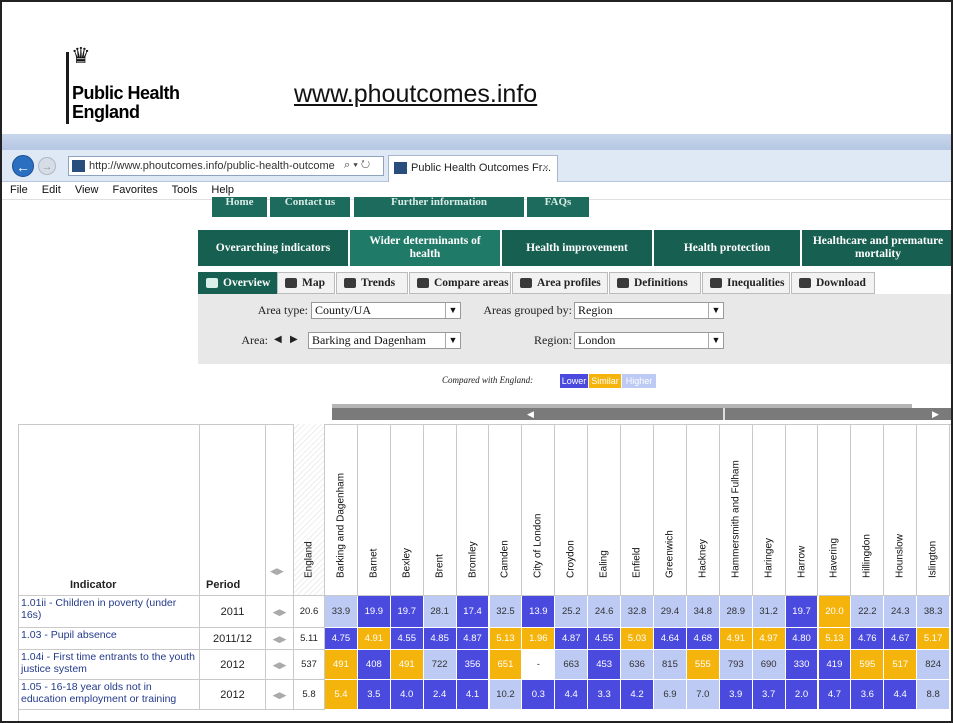 The height and width of the screenshot is (723, 953). What do you see at coordinates (769, 639) in the screenshot?
I see `area-value-cell: 4.97` at bounding box center [769, 639].